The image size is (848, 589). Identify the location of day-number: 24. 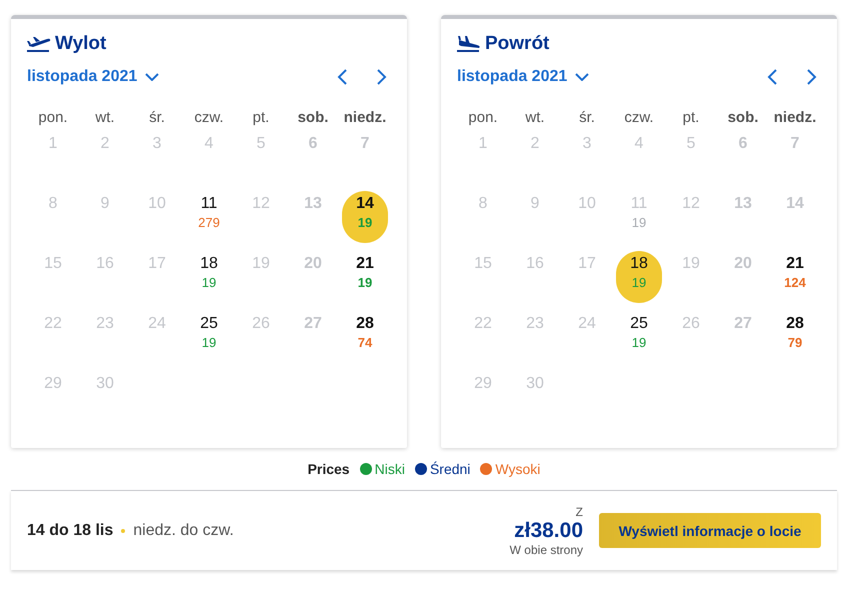
(587, 324).